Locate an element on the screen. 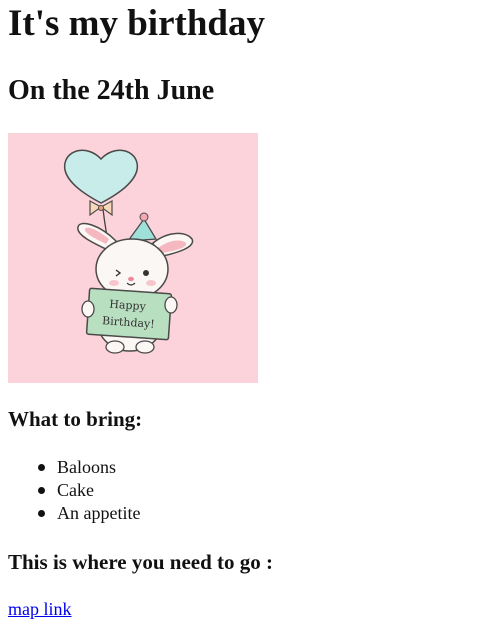 The width and height of the screenshot is (501, 636). birthday-sign is located at coordinates (129, 314).